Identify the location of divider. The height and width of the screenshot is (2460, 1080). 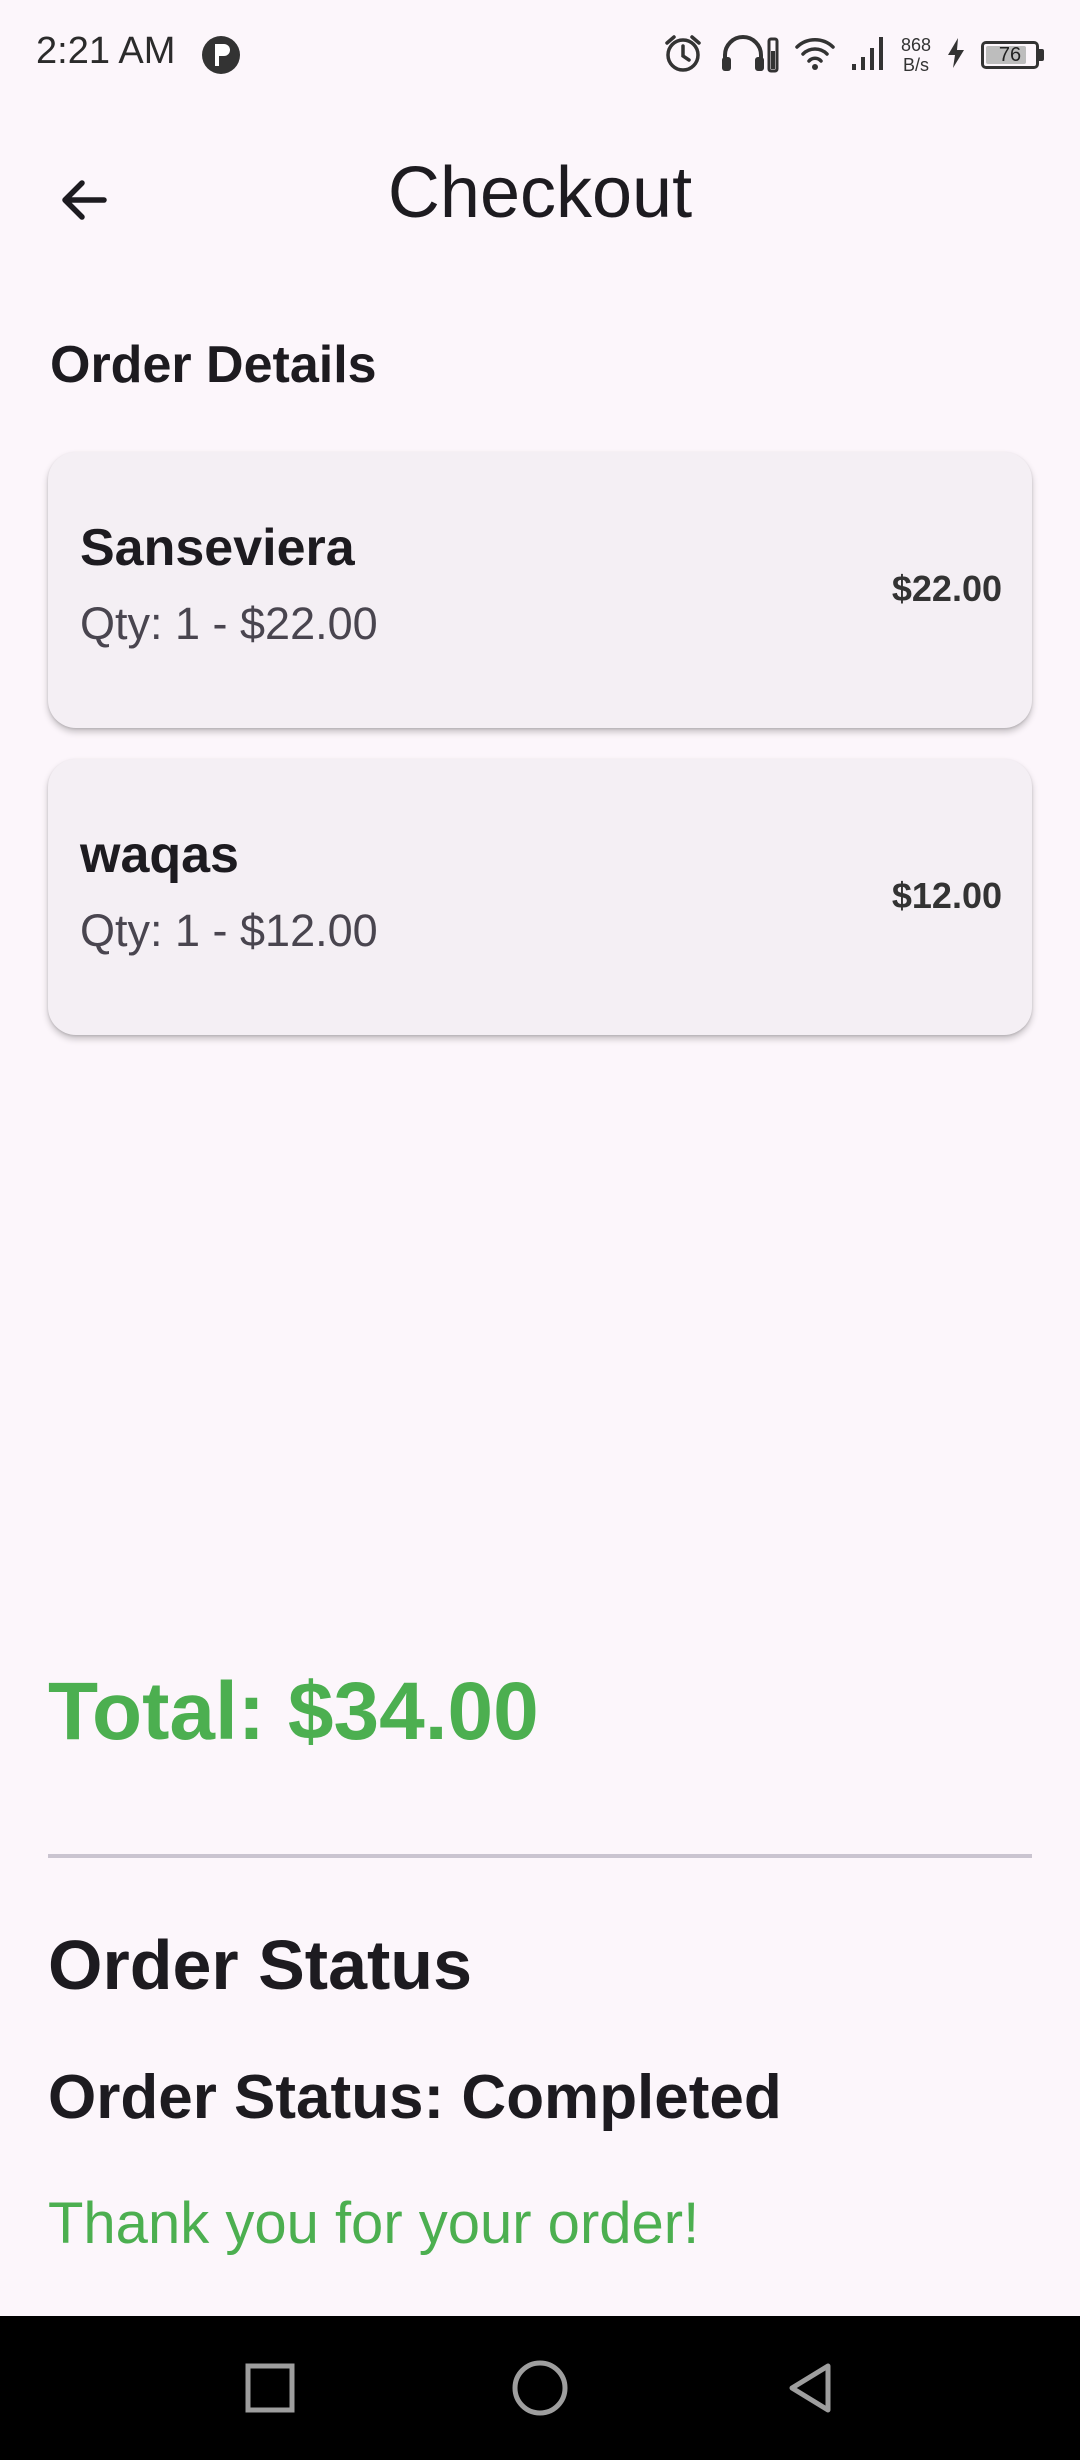
(540, 1856).